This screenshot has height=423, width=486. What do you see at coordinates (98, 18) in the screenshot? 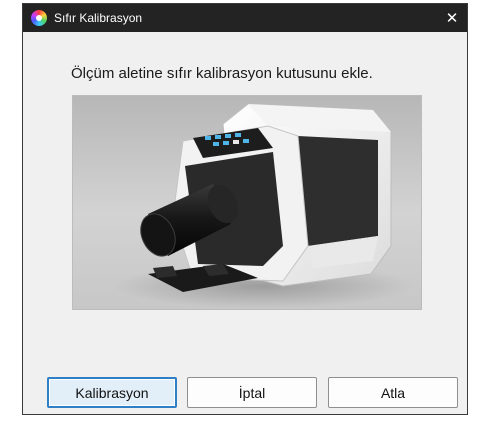
I see `window-title: Sıfır Kalibrasyon` at bounding box center [98, 18].